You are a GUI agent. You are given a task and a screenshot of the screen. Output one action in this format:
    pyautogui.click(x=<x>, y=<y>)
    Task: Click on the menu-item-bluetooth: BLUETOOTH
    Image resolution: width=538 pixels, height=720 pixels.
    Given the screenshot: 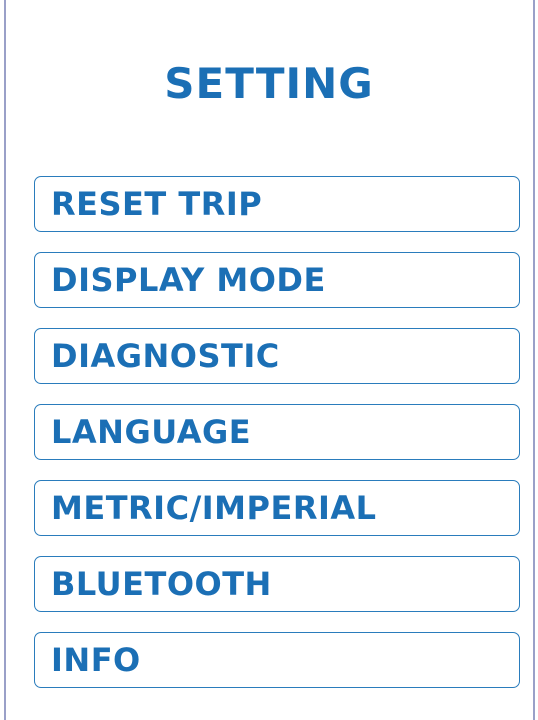 What is the action you would take?
    pyautogui.click(x=277, y=584)
    